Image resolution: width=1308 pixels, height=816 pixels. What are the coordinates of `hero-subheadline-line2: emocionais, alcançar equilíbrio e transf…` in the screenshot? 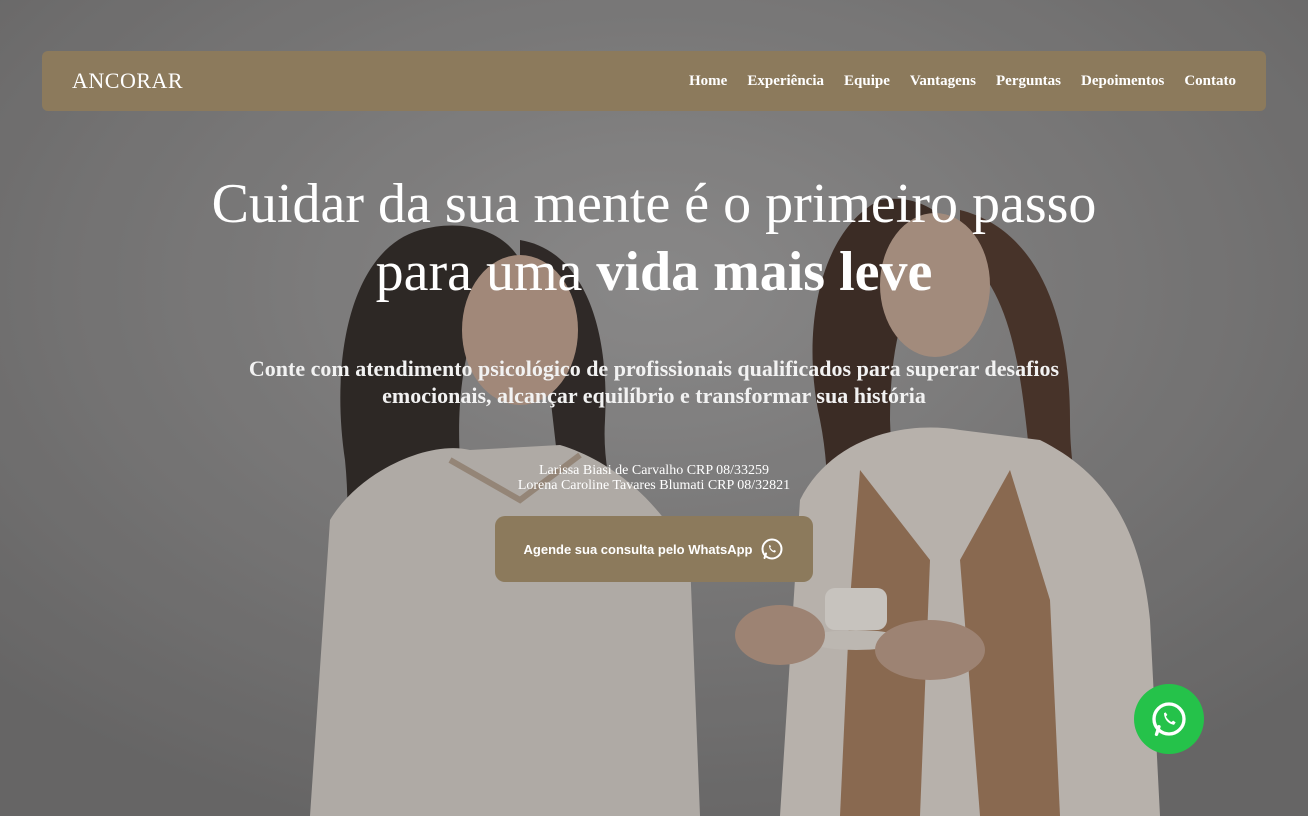 It's located at (654, 395).